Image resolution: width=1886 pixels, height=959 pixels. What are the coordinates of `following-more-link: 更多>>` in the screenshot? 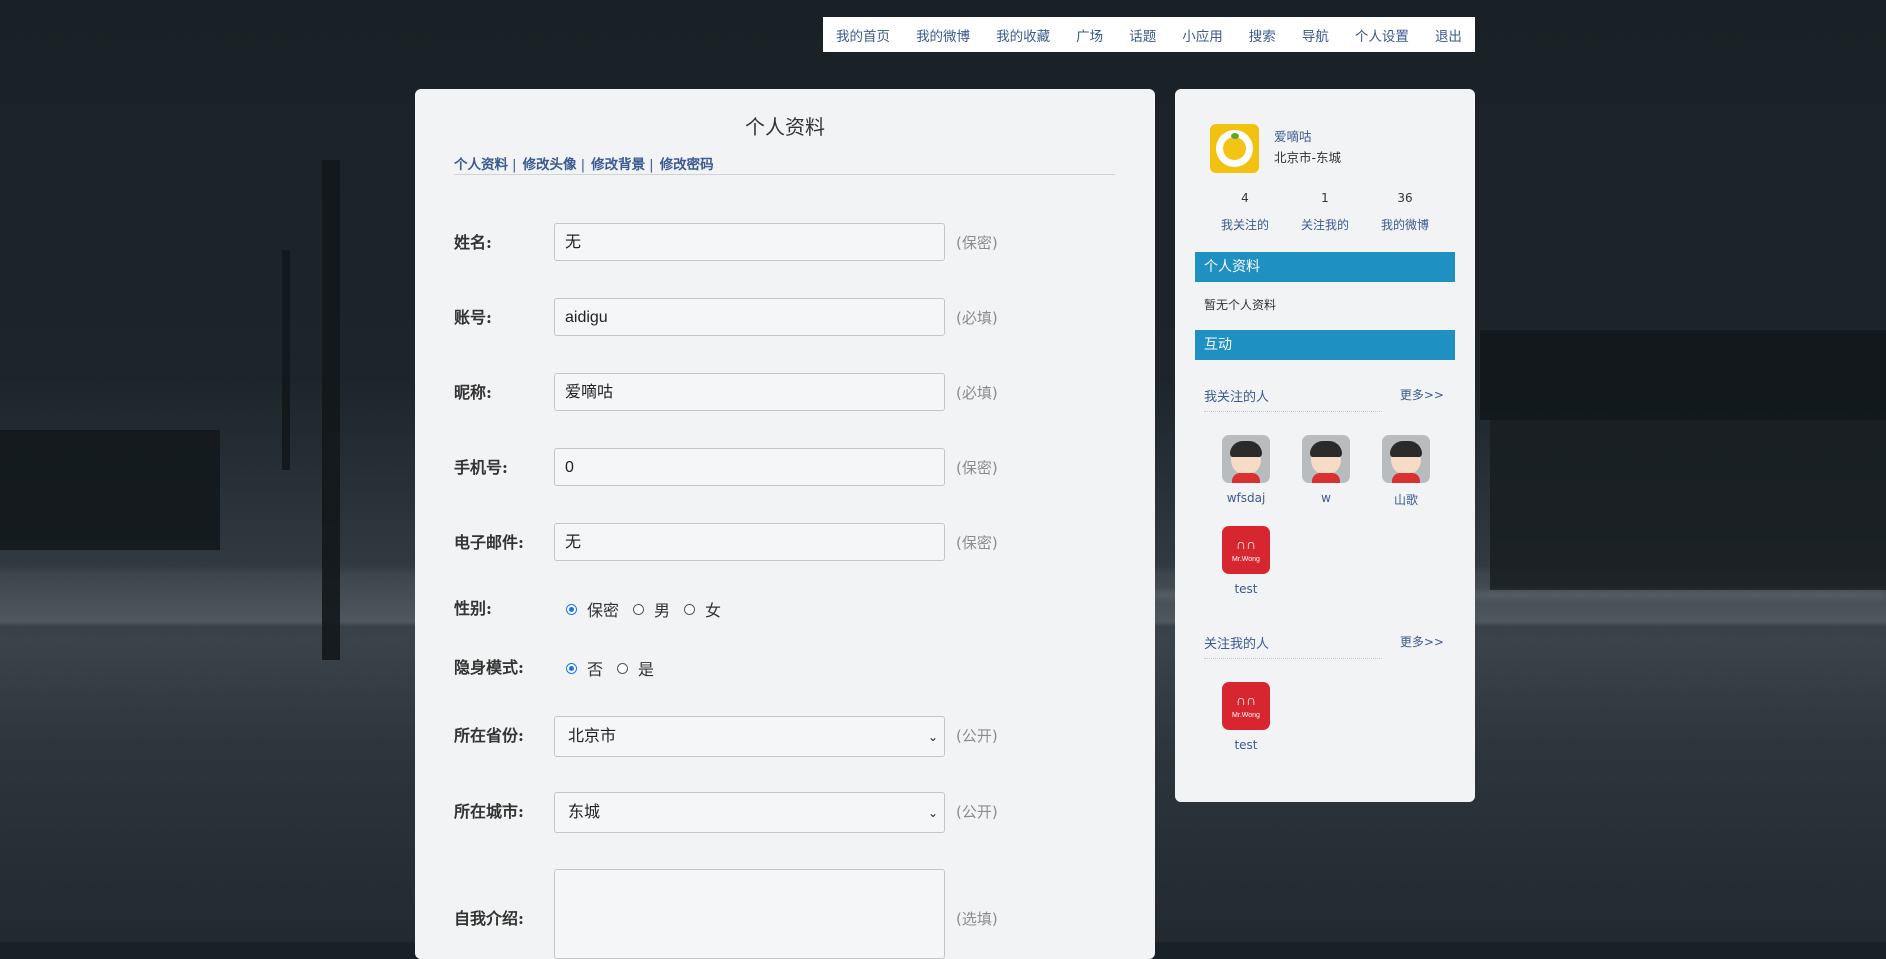 It's located at (1422, 394).